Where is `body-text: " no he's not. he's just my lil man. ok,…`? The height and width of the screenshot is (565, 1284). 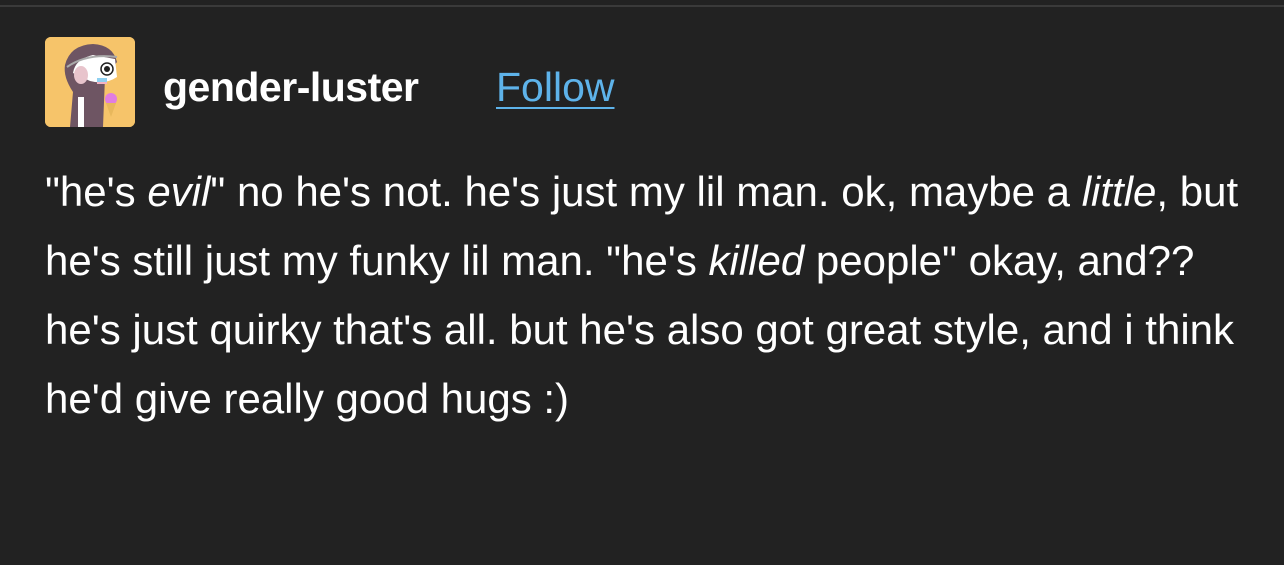 body-text: " no he's not. he's just my lil man. ok,… is located at coordinates (646, 191).